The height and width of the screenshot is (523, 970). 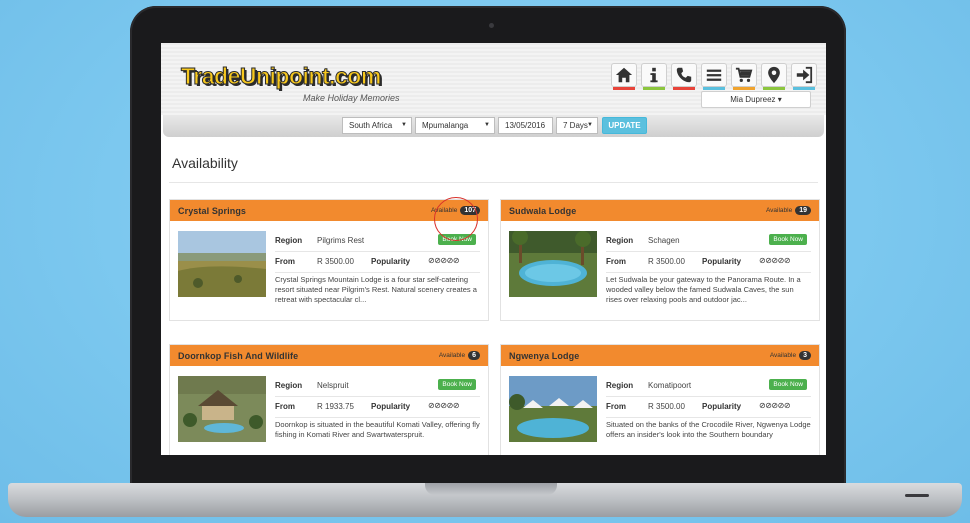 I want to click on site-tagline: Make Holiday Memories, so click(x=351, y=98).